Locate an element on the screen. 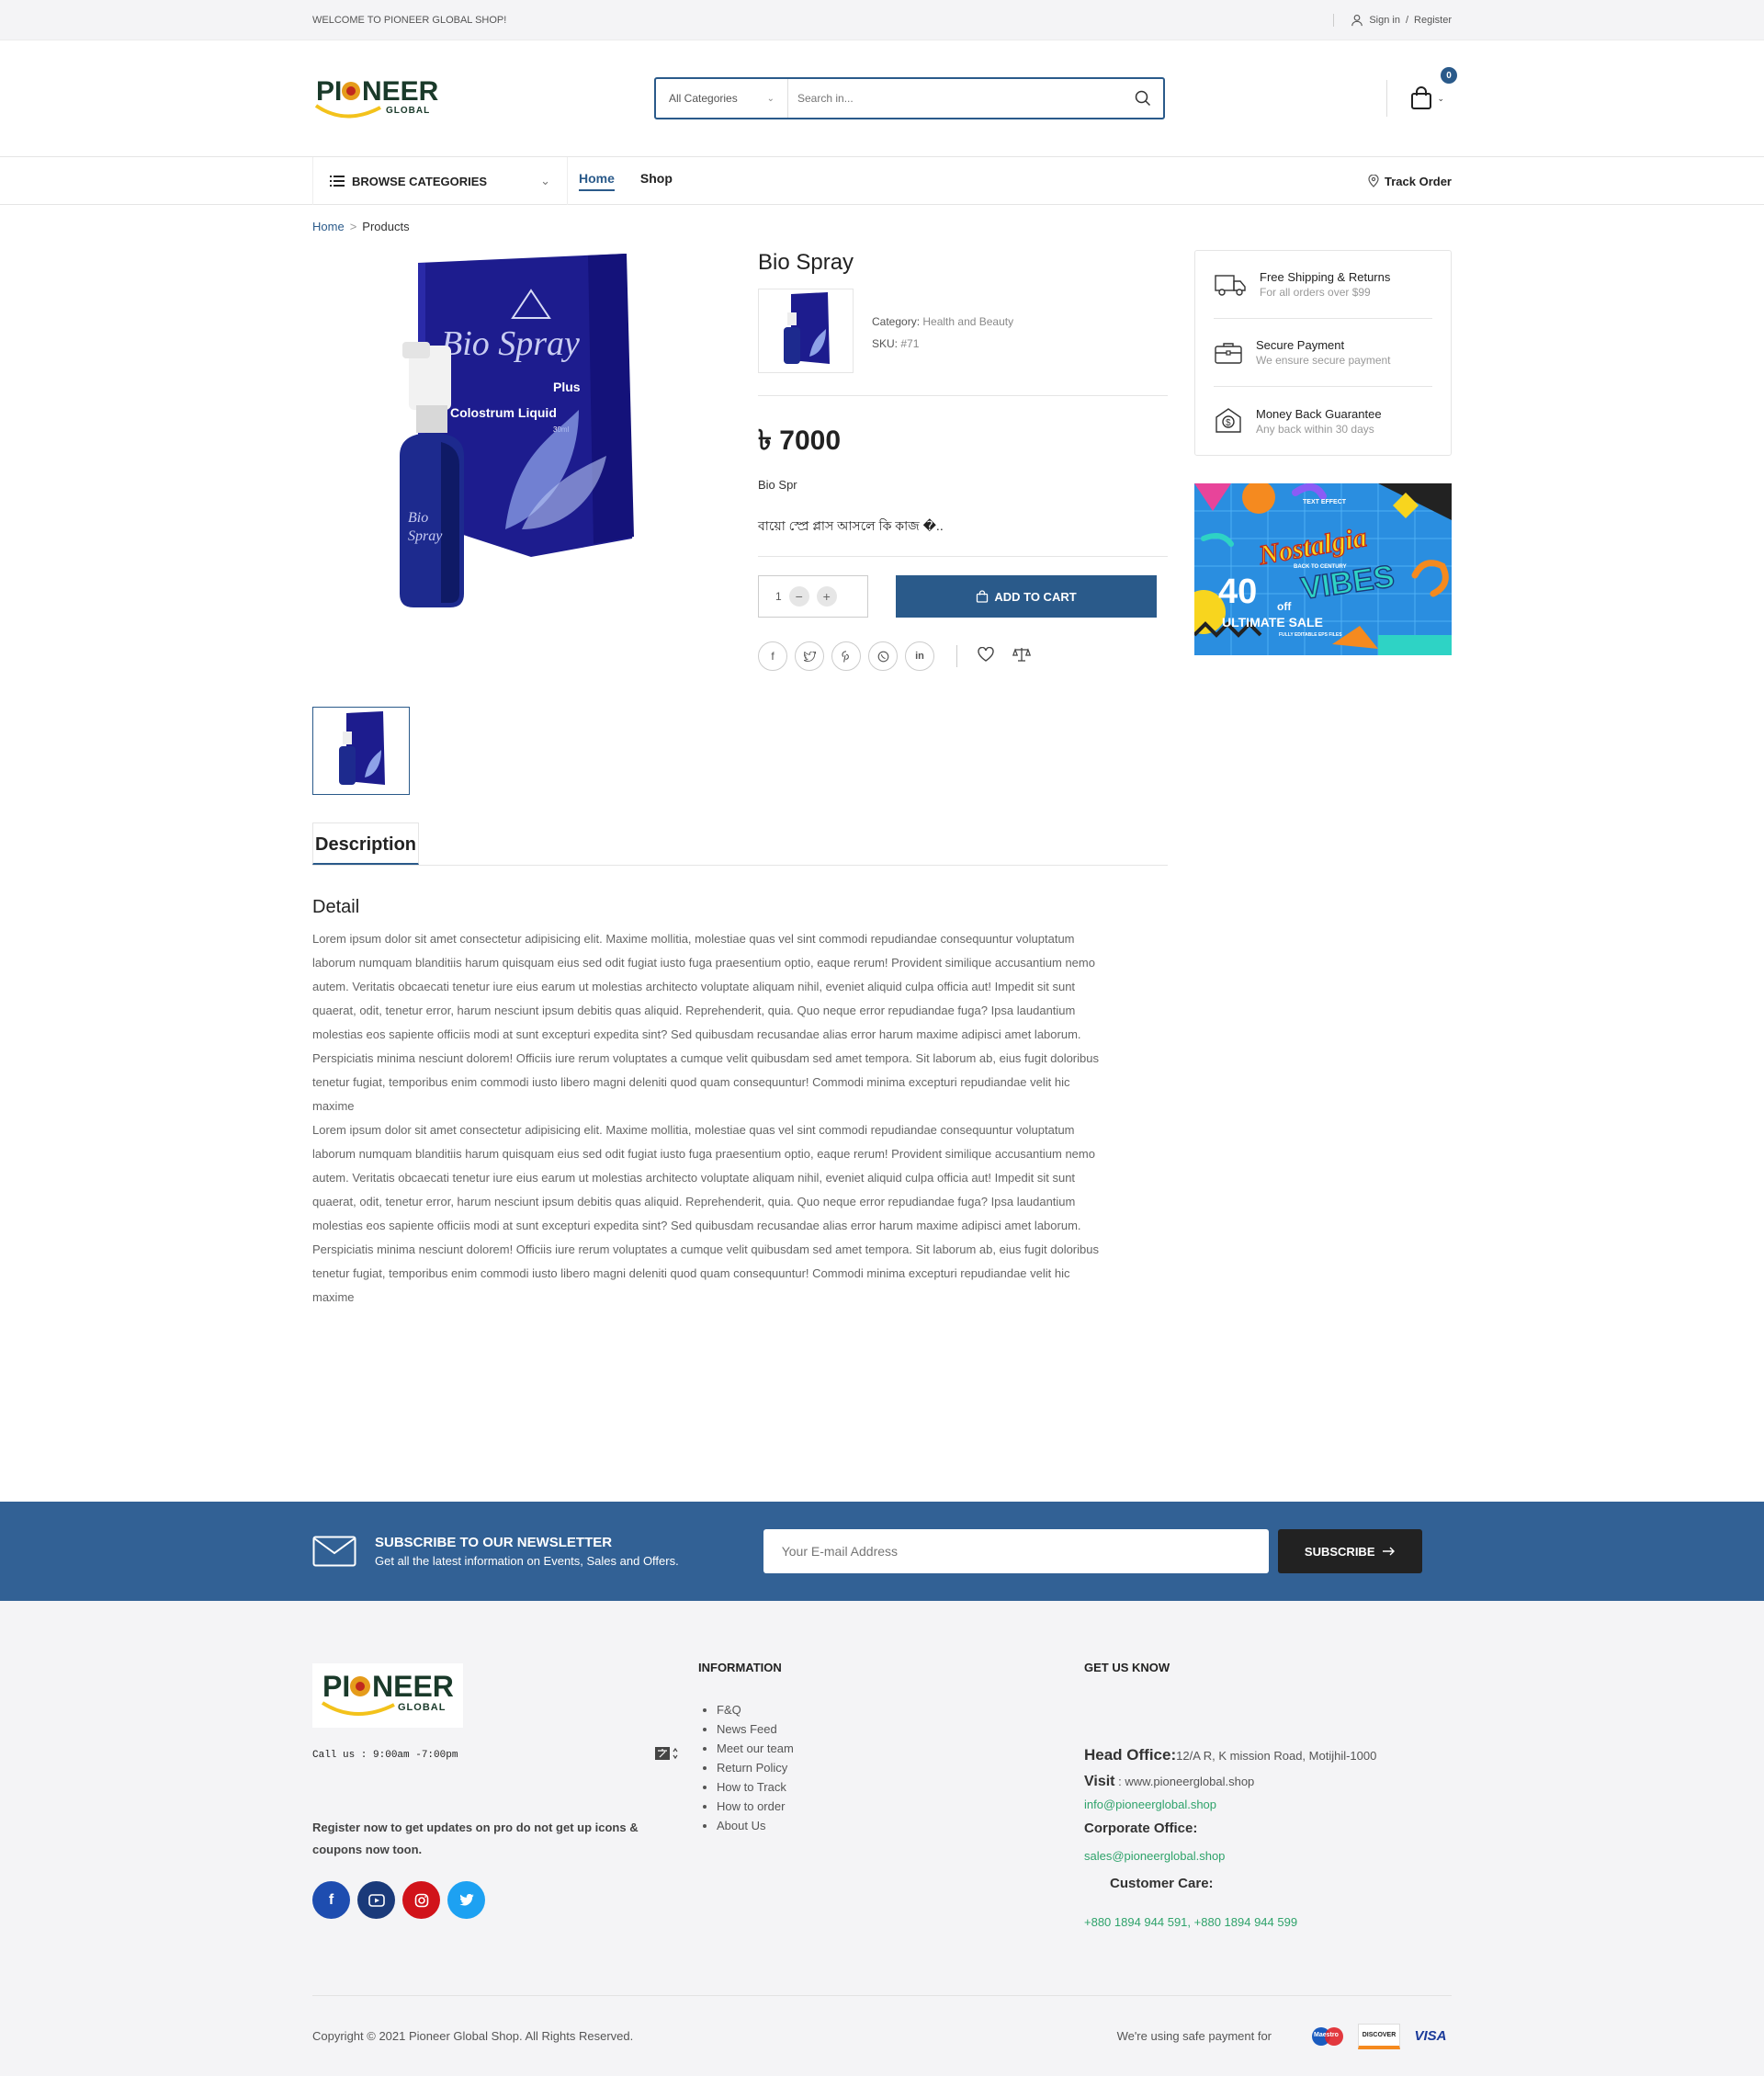 Image resolution: width=1764 pixels, height=2076 pixels. footer-logo-graphic: PI NEER GLOBAL is located at coordinates (388, 1693).